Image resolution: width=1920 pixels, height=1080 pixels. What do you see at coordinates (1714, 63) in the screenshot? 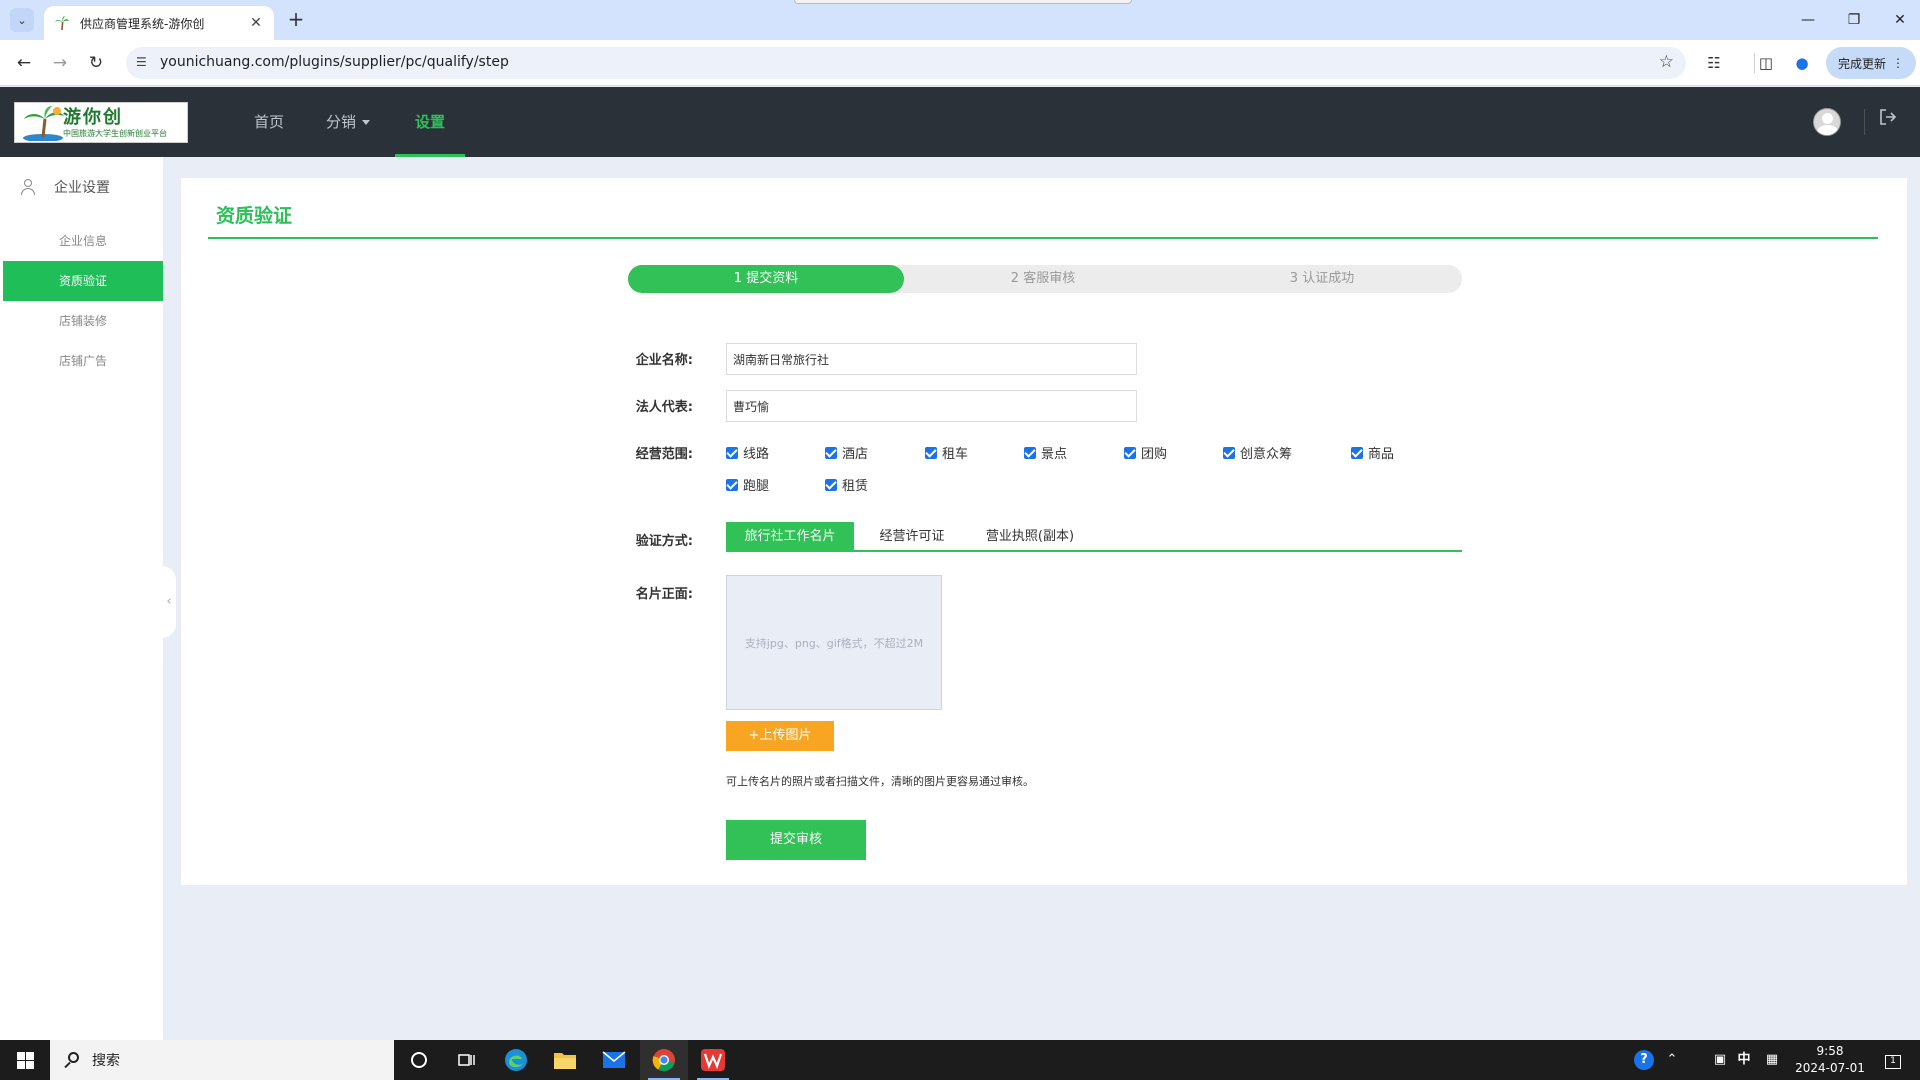
I see `extensions-puzzle-icon: ☷` at bounding box center [1714, 63].